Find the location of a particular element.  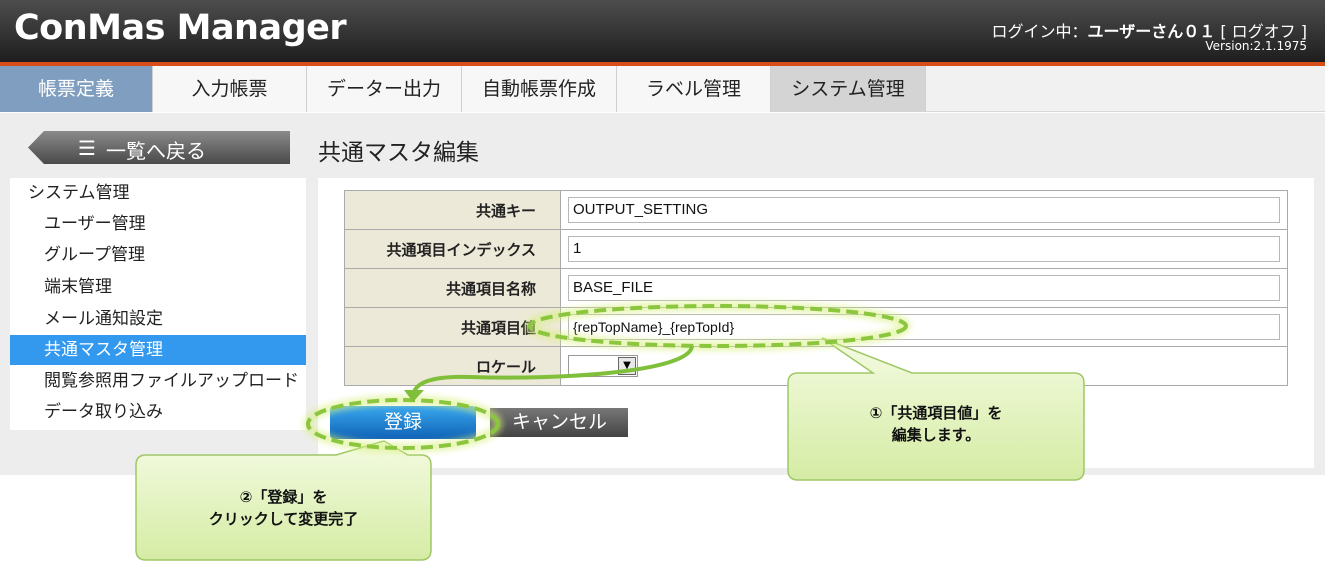

callout-register-text: ②「登録」を クリックして変更完了 is located at coordinates (283, 508).